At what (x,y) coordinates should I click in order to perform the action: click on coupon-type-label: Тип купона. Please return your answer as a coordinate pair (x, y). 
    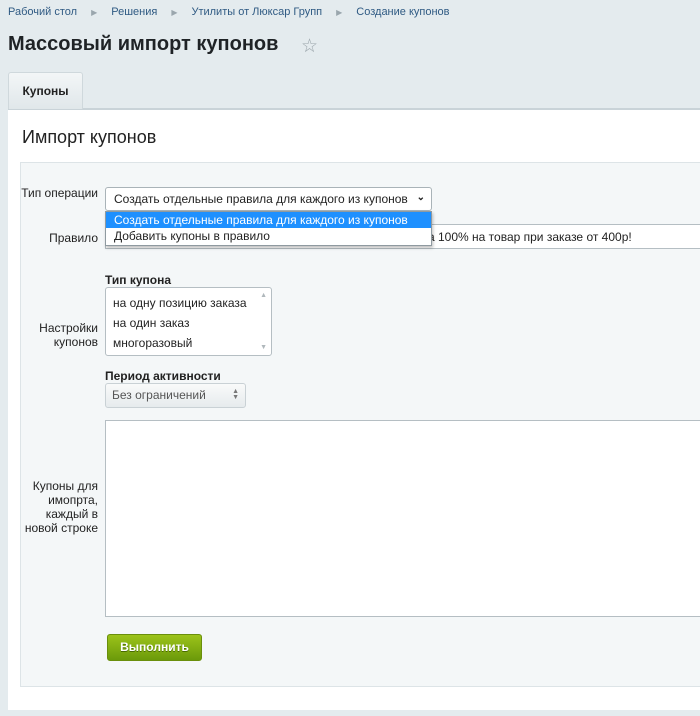
    Looking at the image, I should click on (138, 280).